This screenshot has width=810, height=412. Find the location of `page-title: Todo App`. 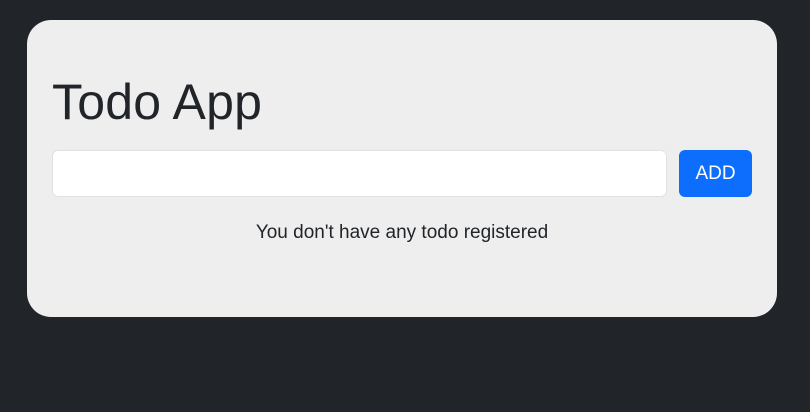

page-title: Todo App is located at coordinates (157, 102).